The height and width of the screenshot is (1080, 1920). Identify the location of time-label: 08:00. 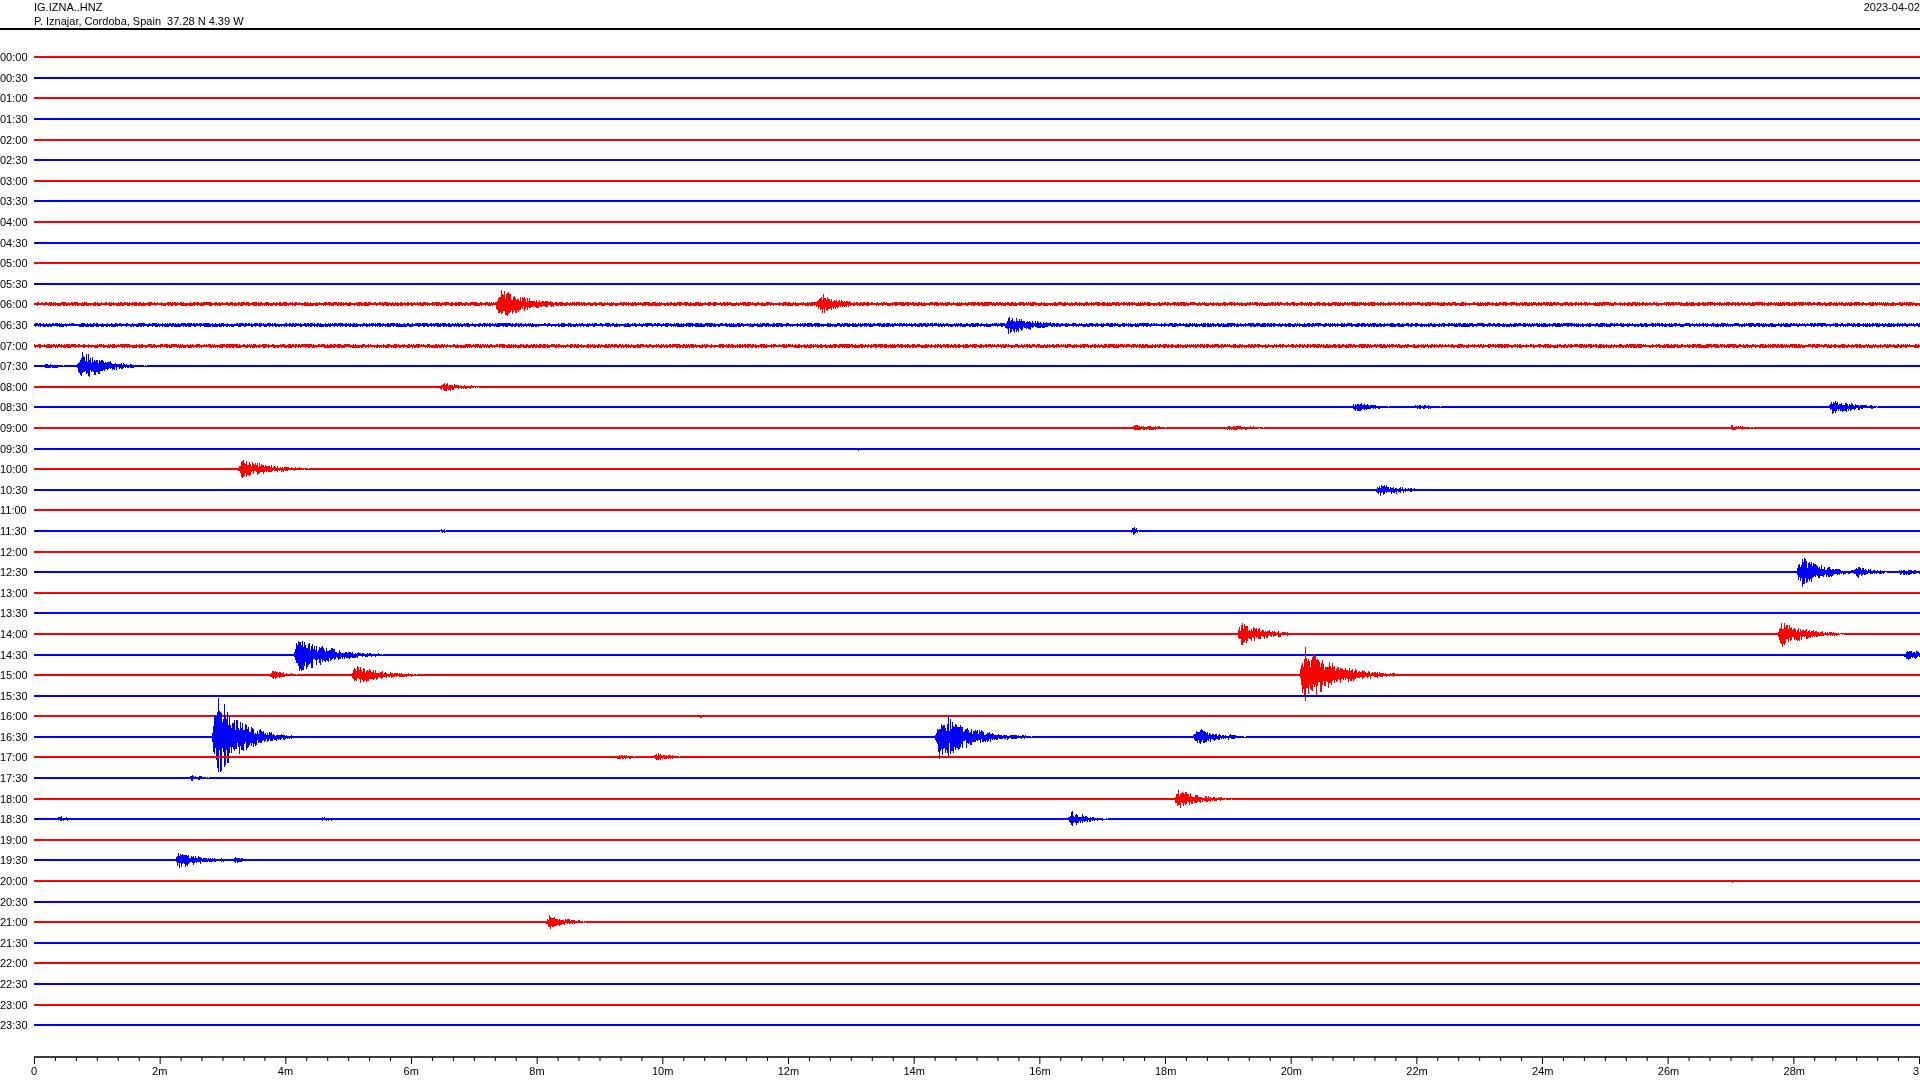
(14, 386).